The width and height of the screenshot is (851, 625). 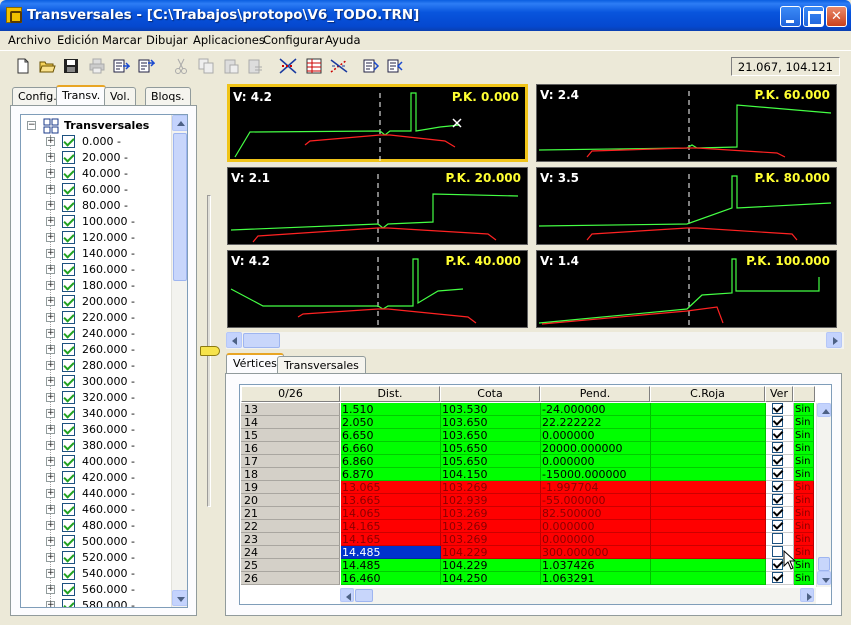 What do you see at coordinates (531, 526) in the screenshot?
I see `table-row: 22 14.165 103.269 0.000000 Sin` at bounding box center [531, 526].